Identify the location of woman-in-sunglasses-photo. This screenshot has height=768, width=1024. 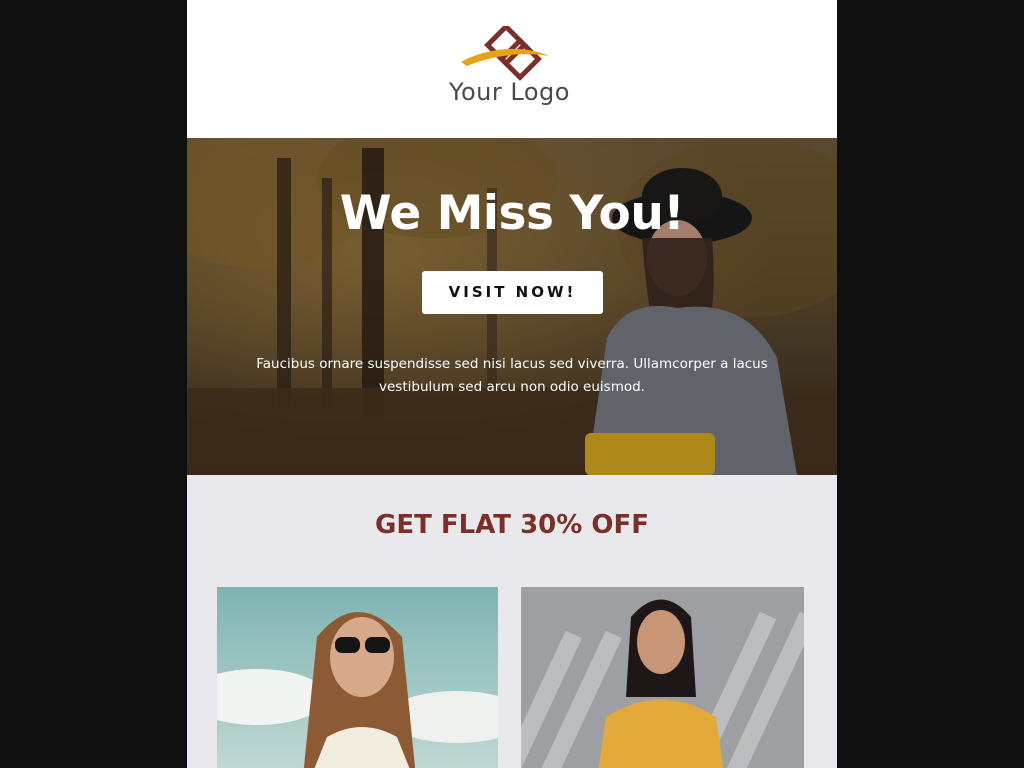
(357, 677).